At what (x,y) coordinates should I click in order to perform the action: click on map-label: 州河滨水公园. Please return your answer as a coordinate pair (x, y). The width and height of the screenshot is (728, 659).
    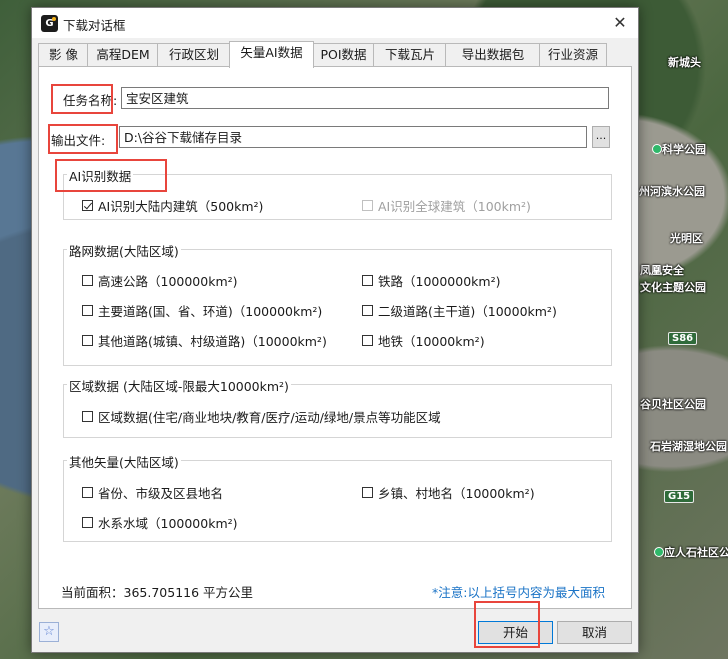
    Looking at the image, I should click on (672, 191).